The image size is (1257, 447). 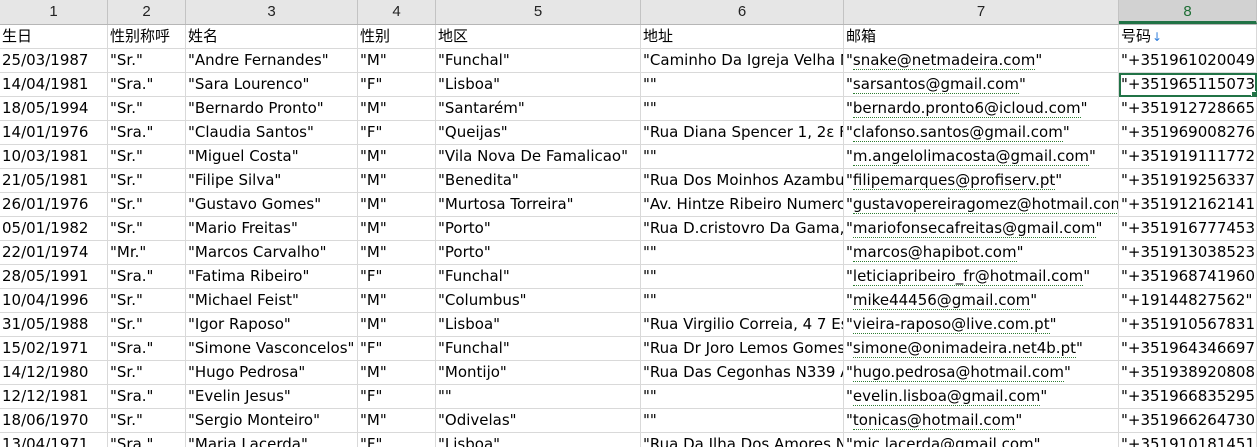 What do you see at coordinates (54, 325) in the screenshot?
I see `cell: 31/05/1988` at bounding box center [54, 325].